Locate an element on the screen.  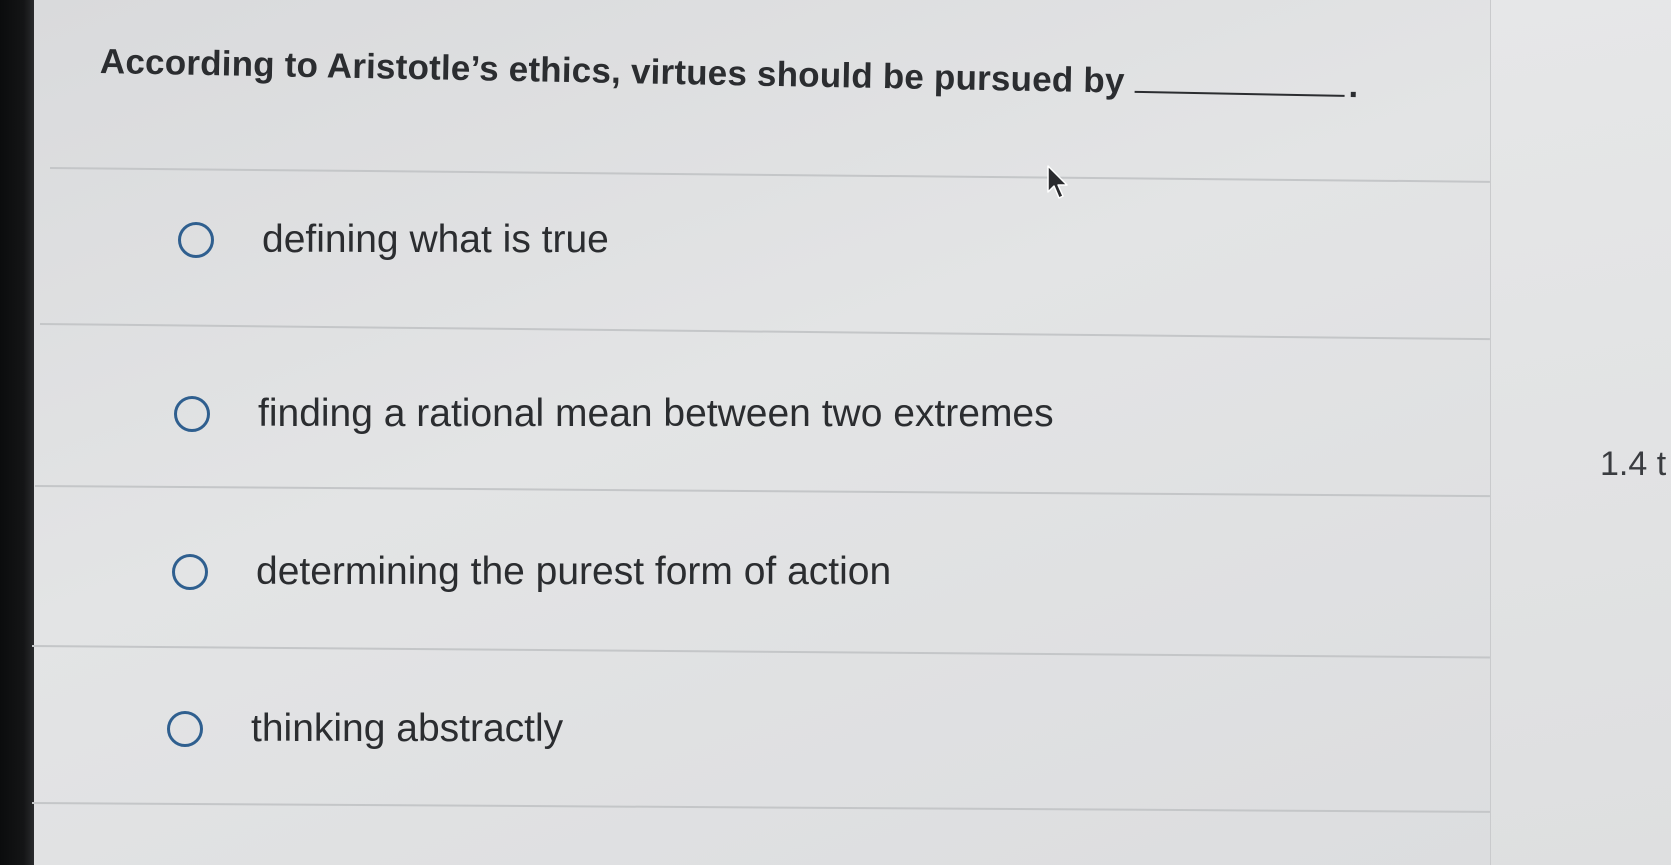
mouse-pointer-icon is located at coordinates (1057, 182).